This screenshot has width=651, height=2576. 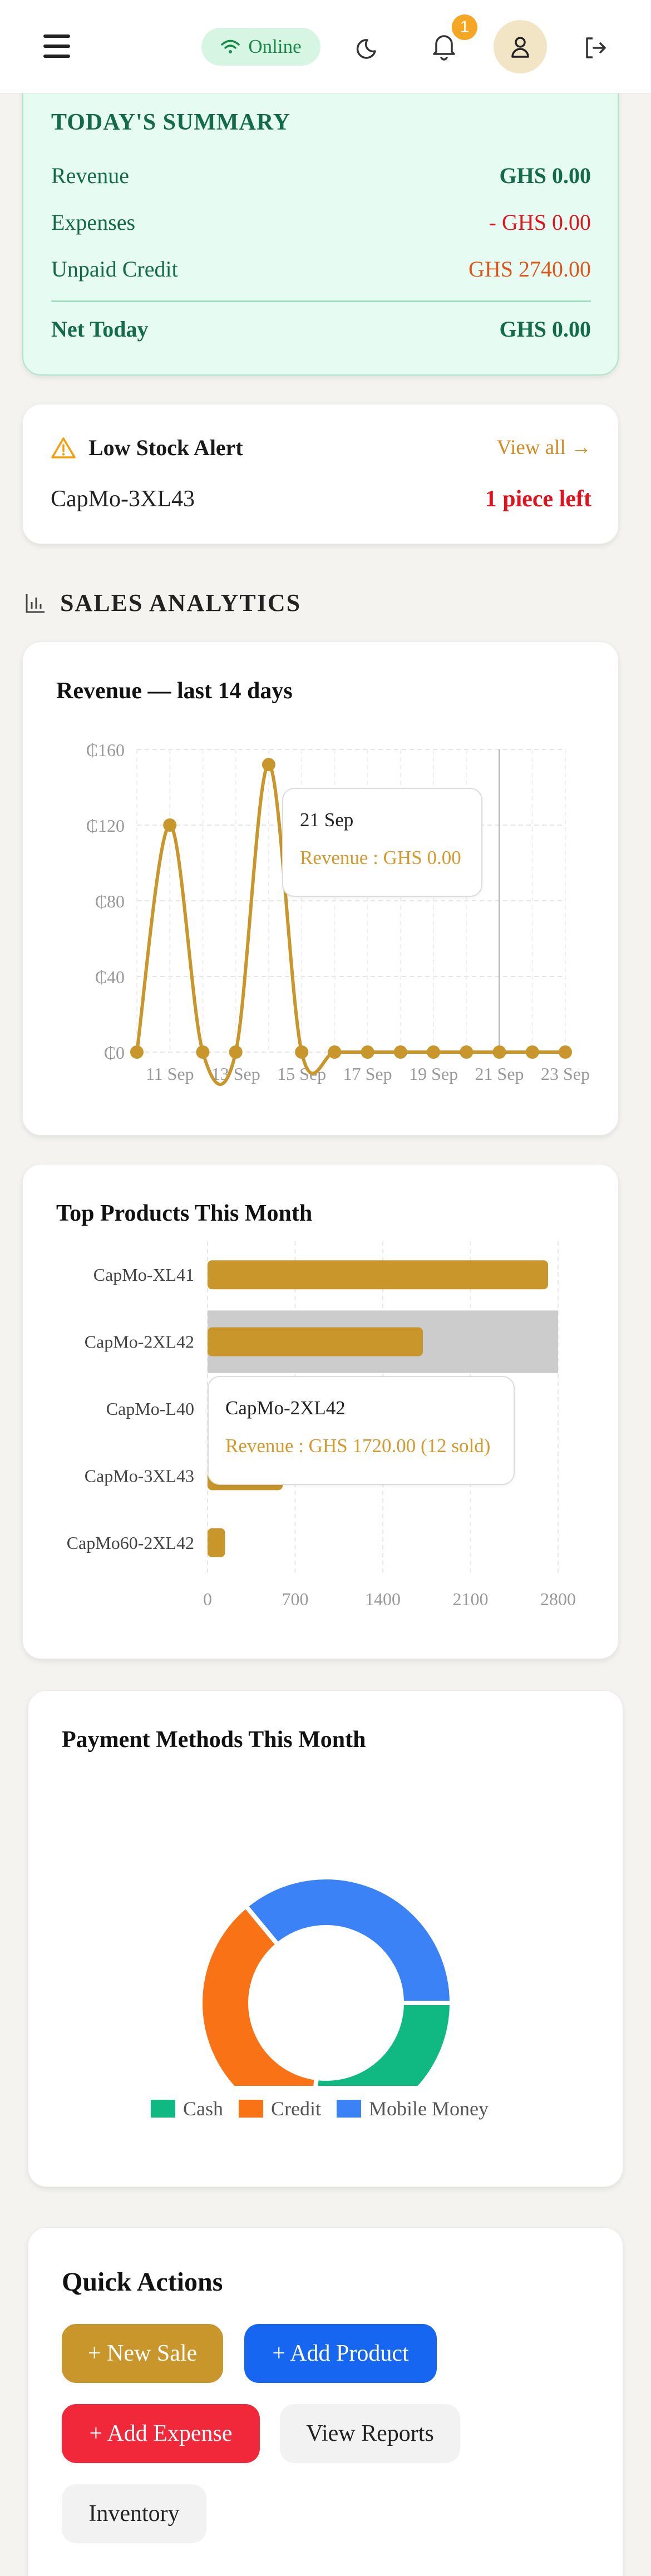 I want to click on wifi-icon, so click(x=231, y=47).